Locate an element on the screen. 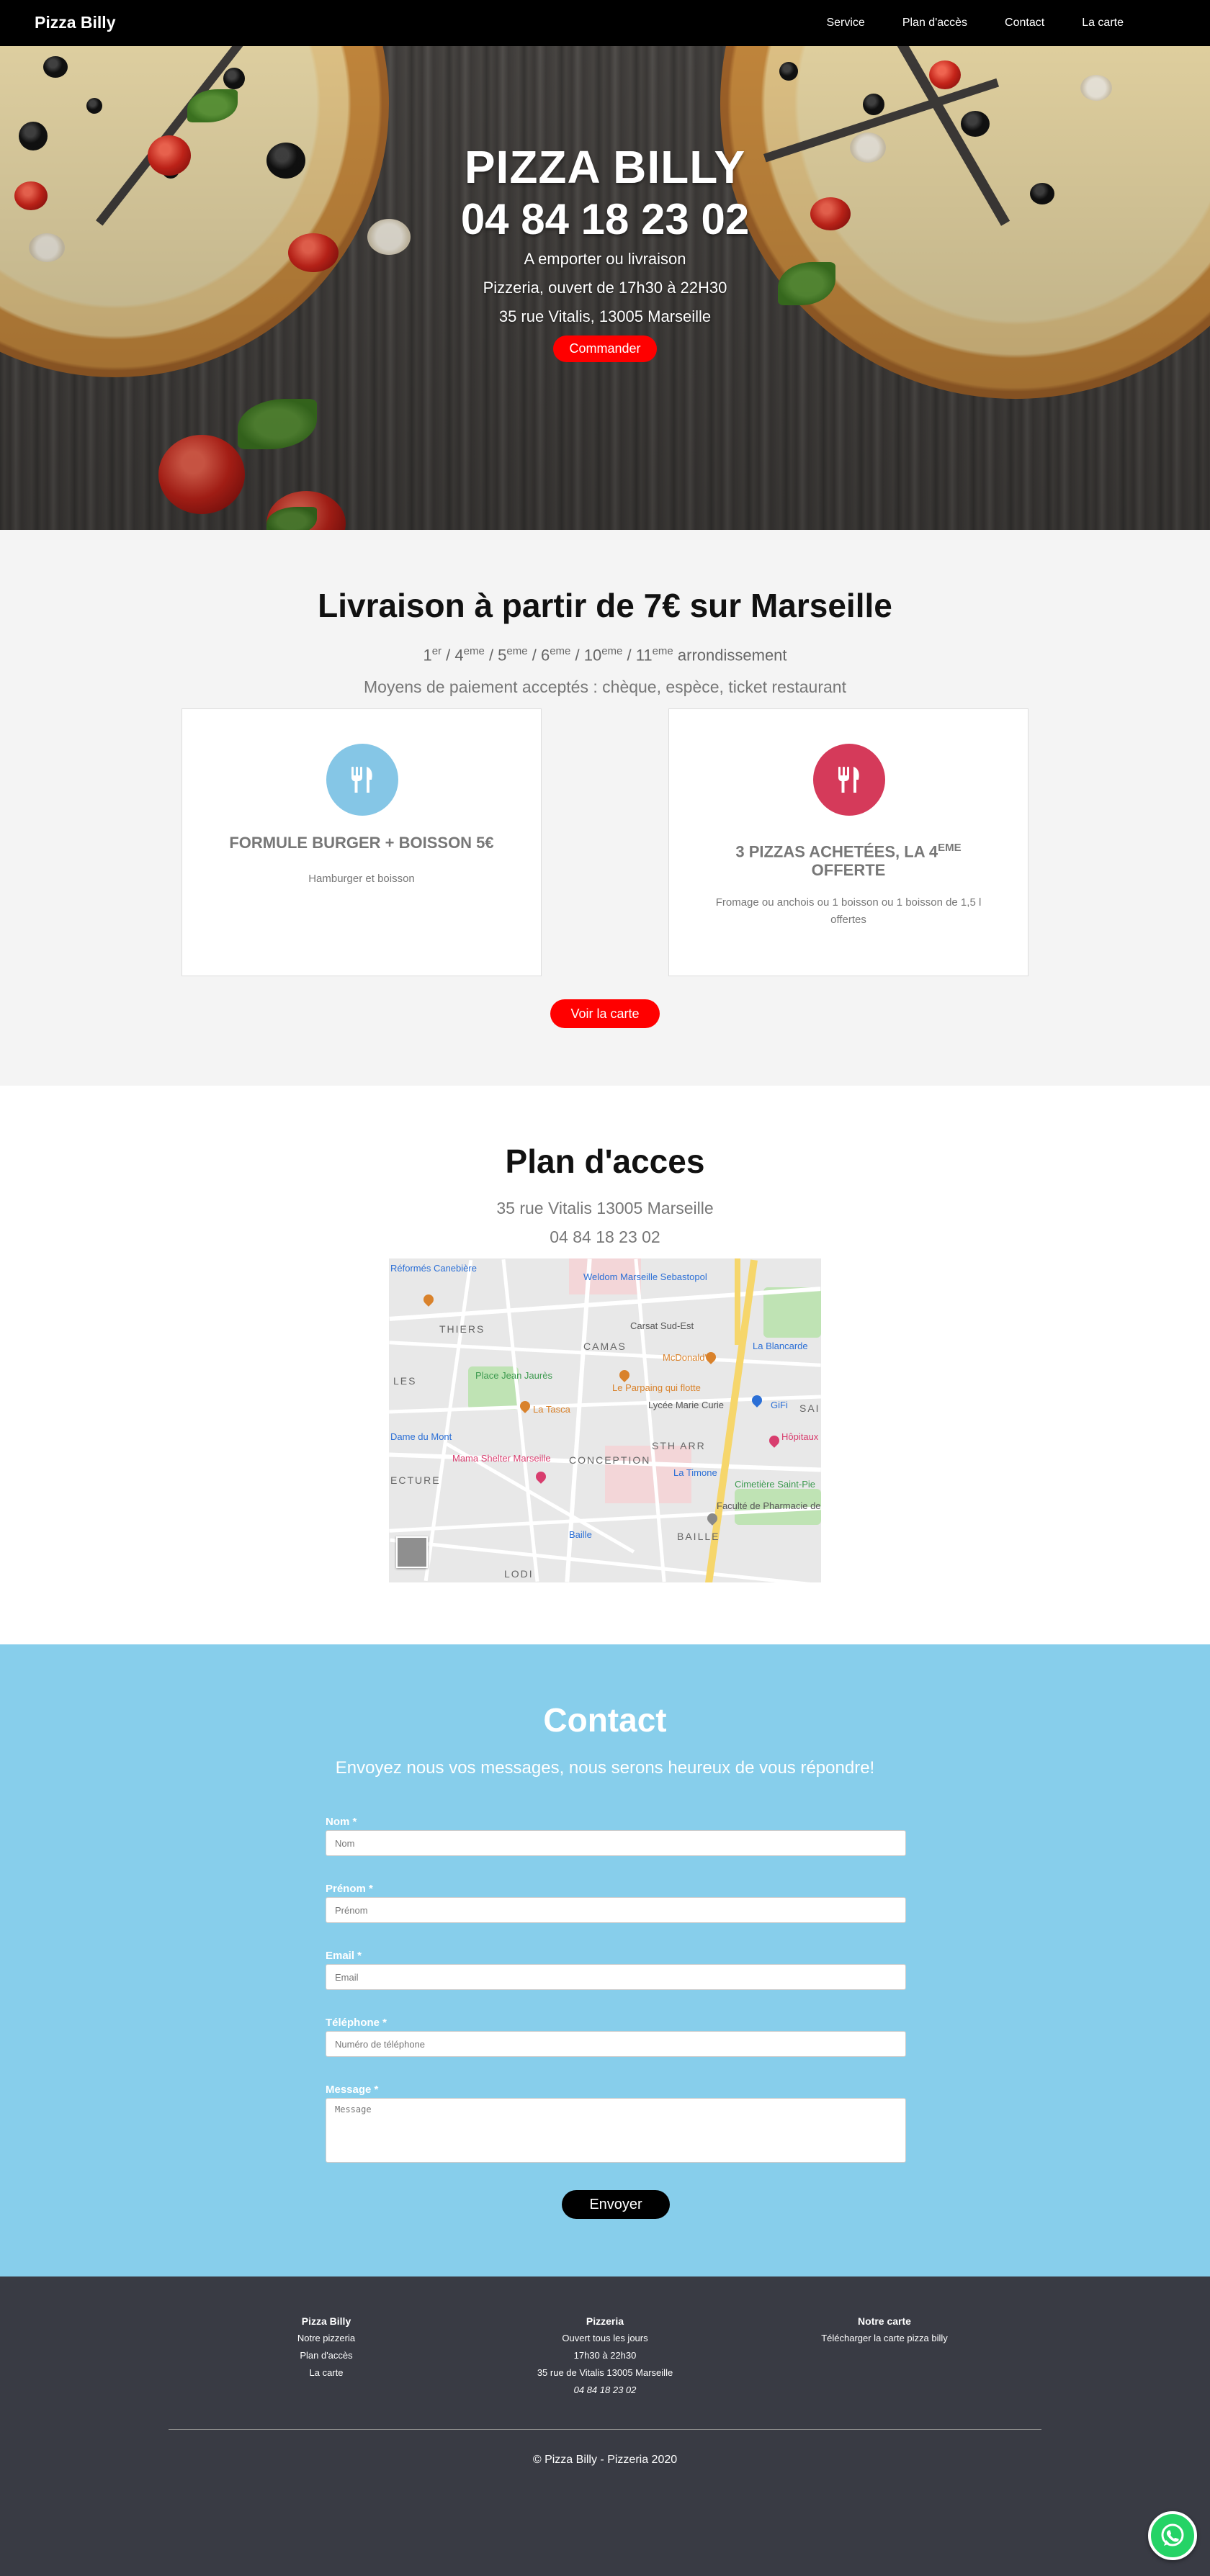  hero-line-address: 35 rue Vitalis, 13005 Marseille is located at coordinates (605, 316).